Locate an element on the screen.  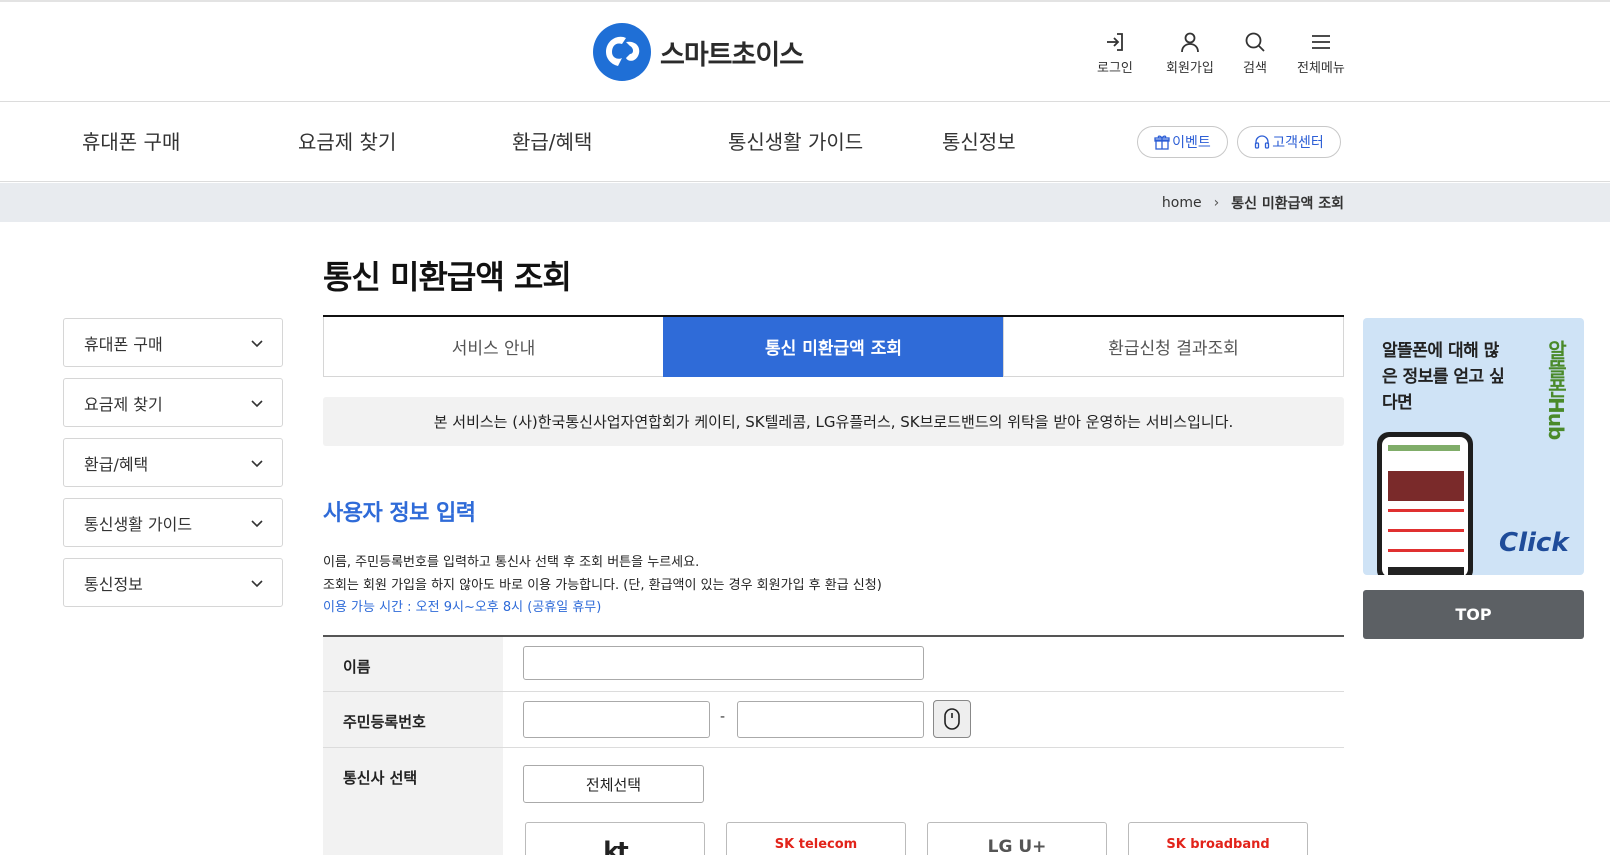
menu-icon is located at coordinates (1320, 42).